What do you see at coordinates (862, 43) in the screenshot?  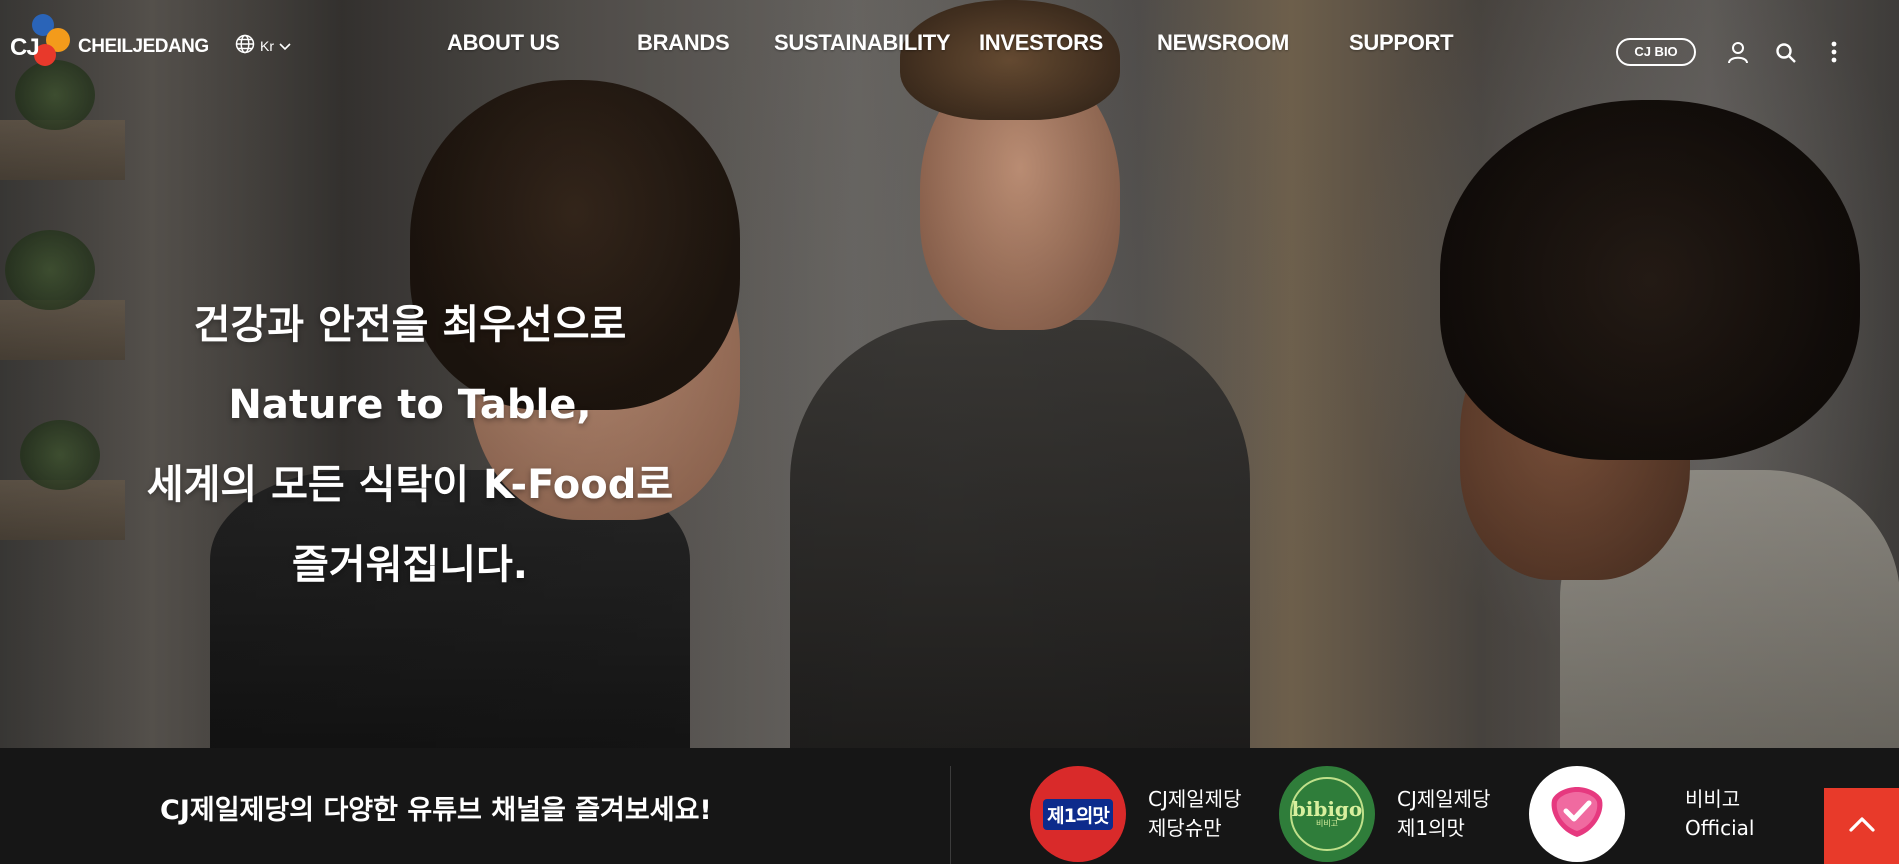 I see `nav-sustainability: SUSTAINABILITY` at bounding box center [862, 43].